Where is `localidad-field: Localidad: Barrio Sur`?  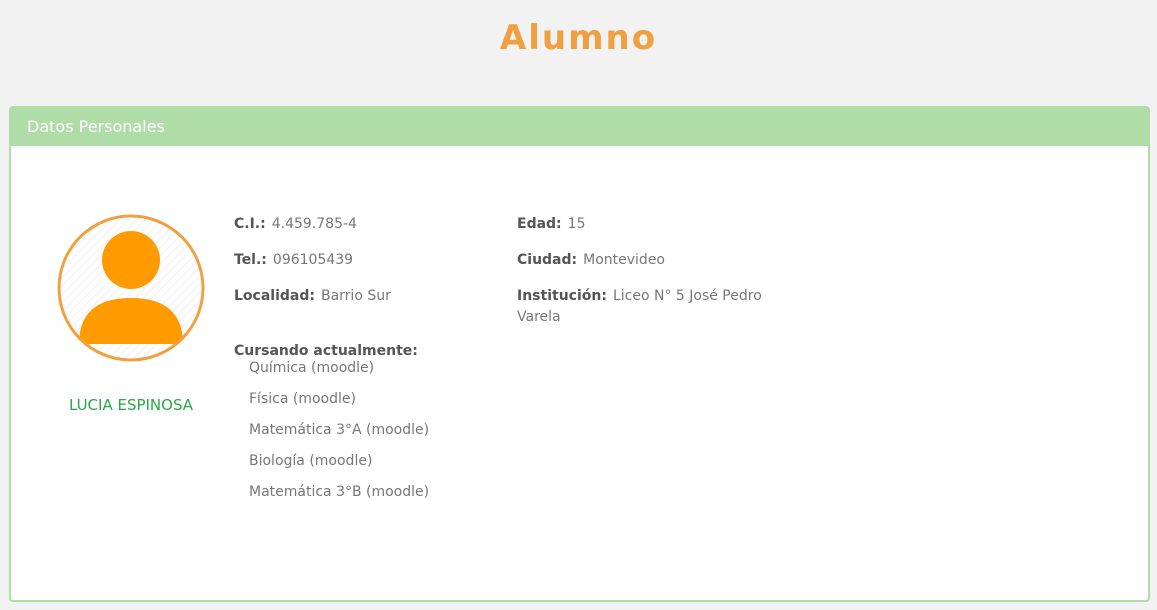 localidad-field: Localidad: Barrio Sur is located at coordinates (312, 296).